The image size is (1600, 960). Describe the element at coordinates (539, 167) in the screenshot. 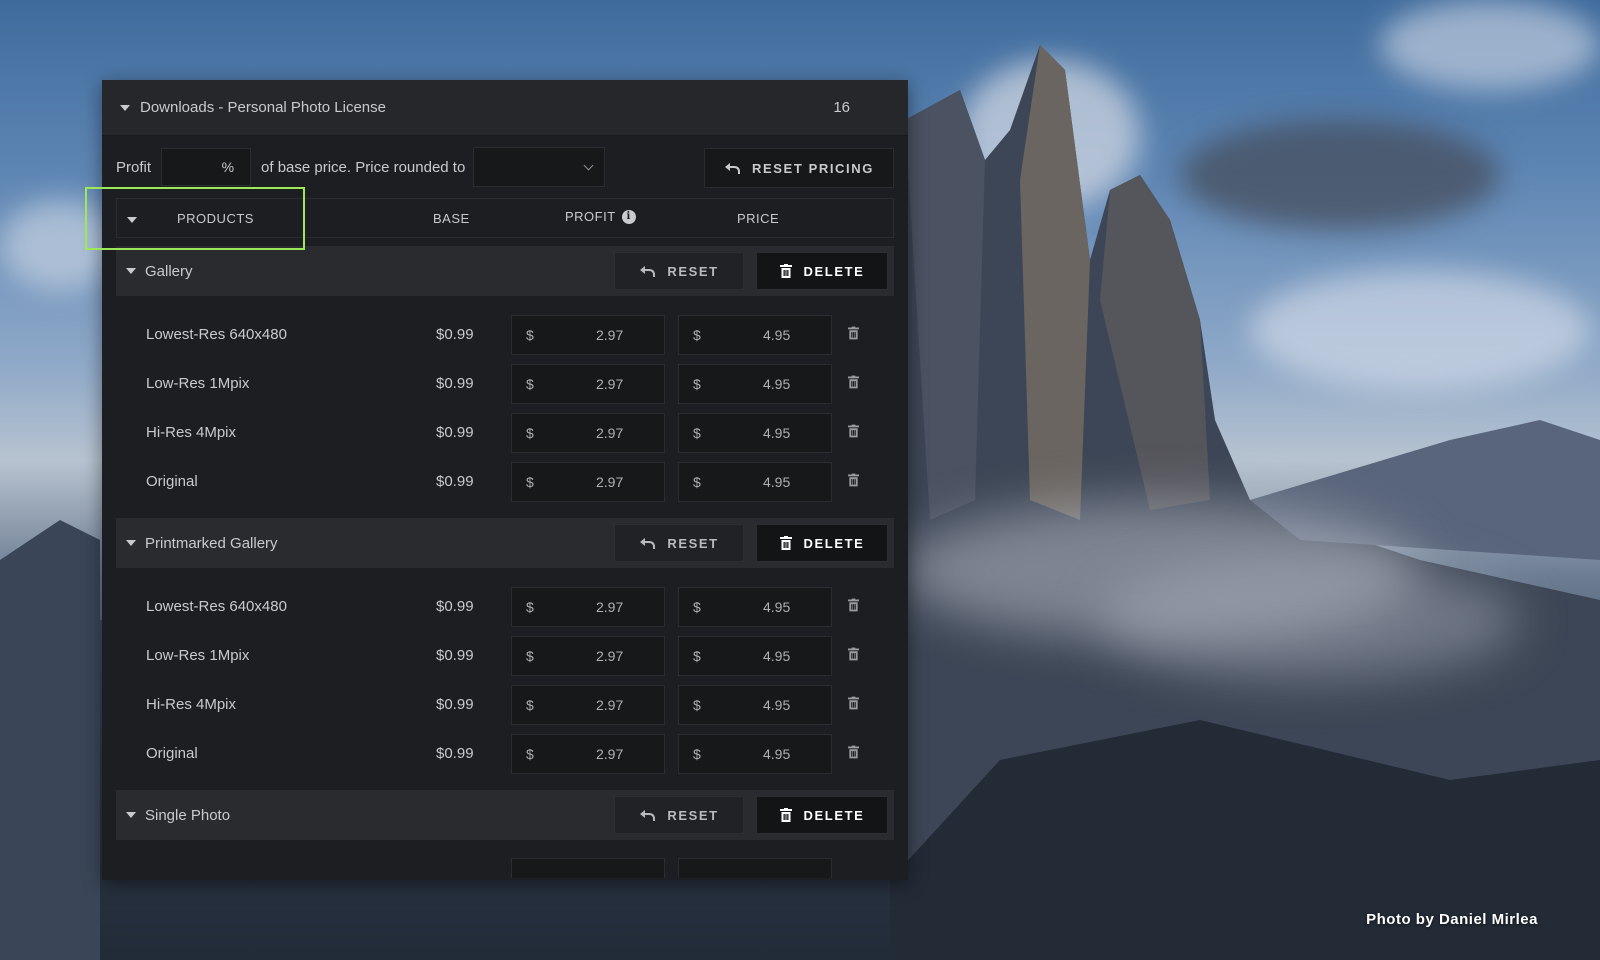

I see `rounding-select` at that location.